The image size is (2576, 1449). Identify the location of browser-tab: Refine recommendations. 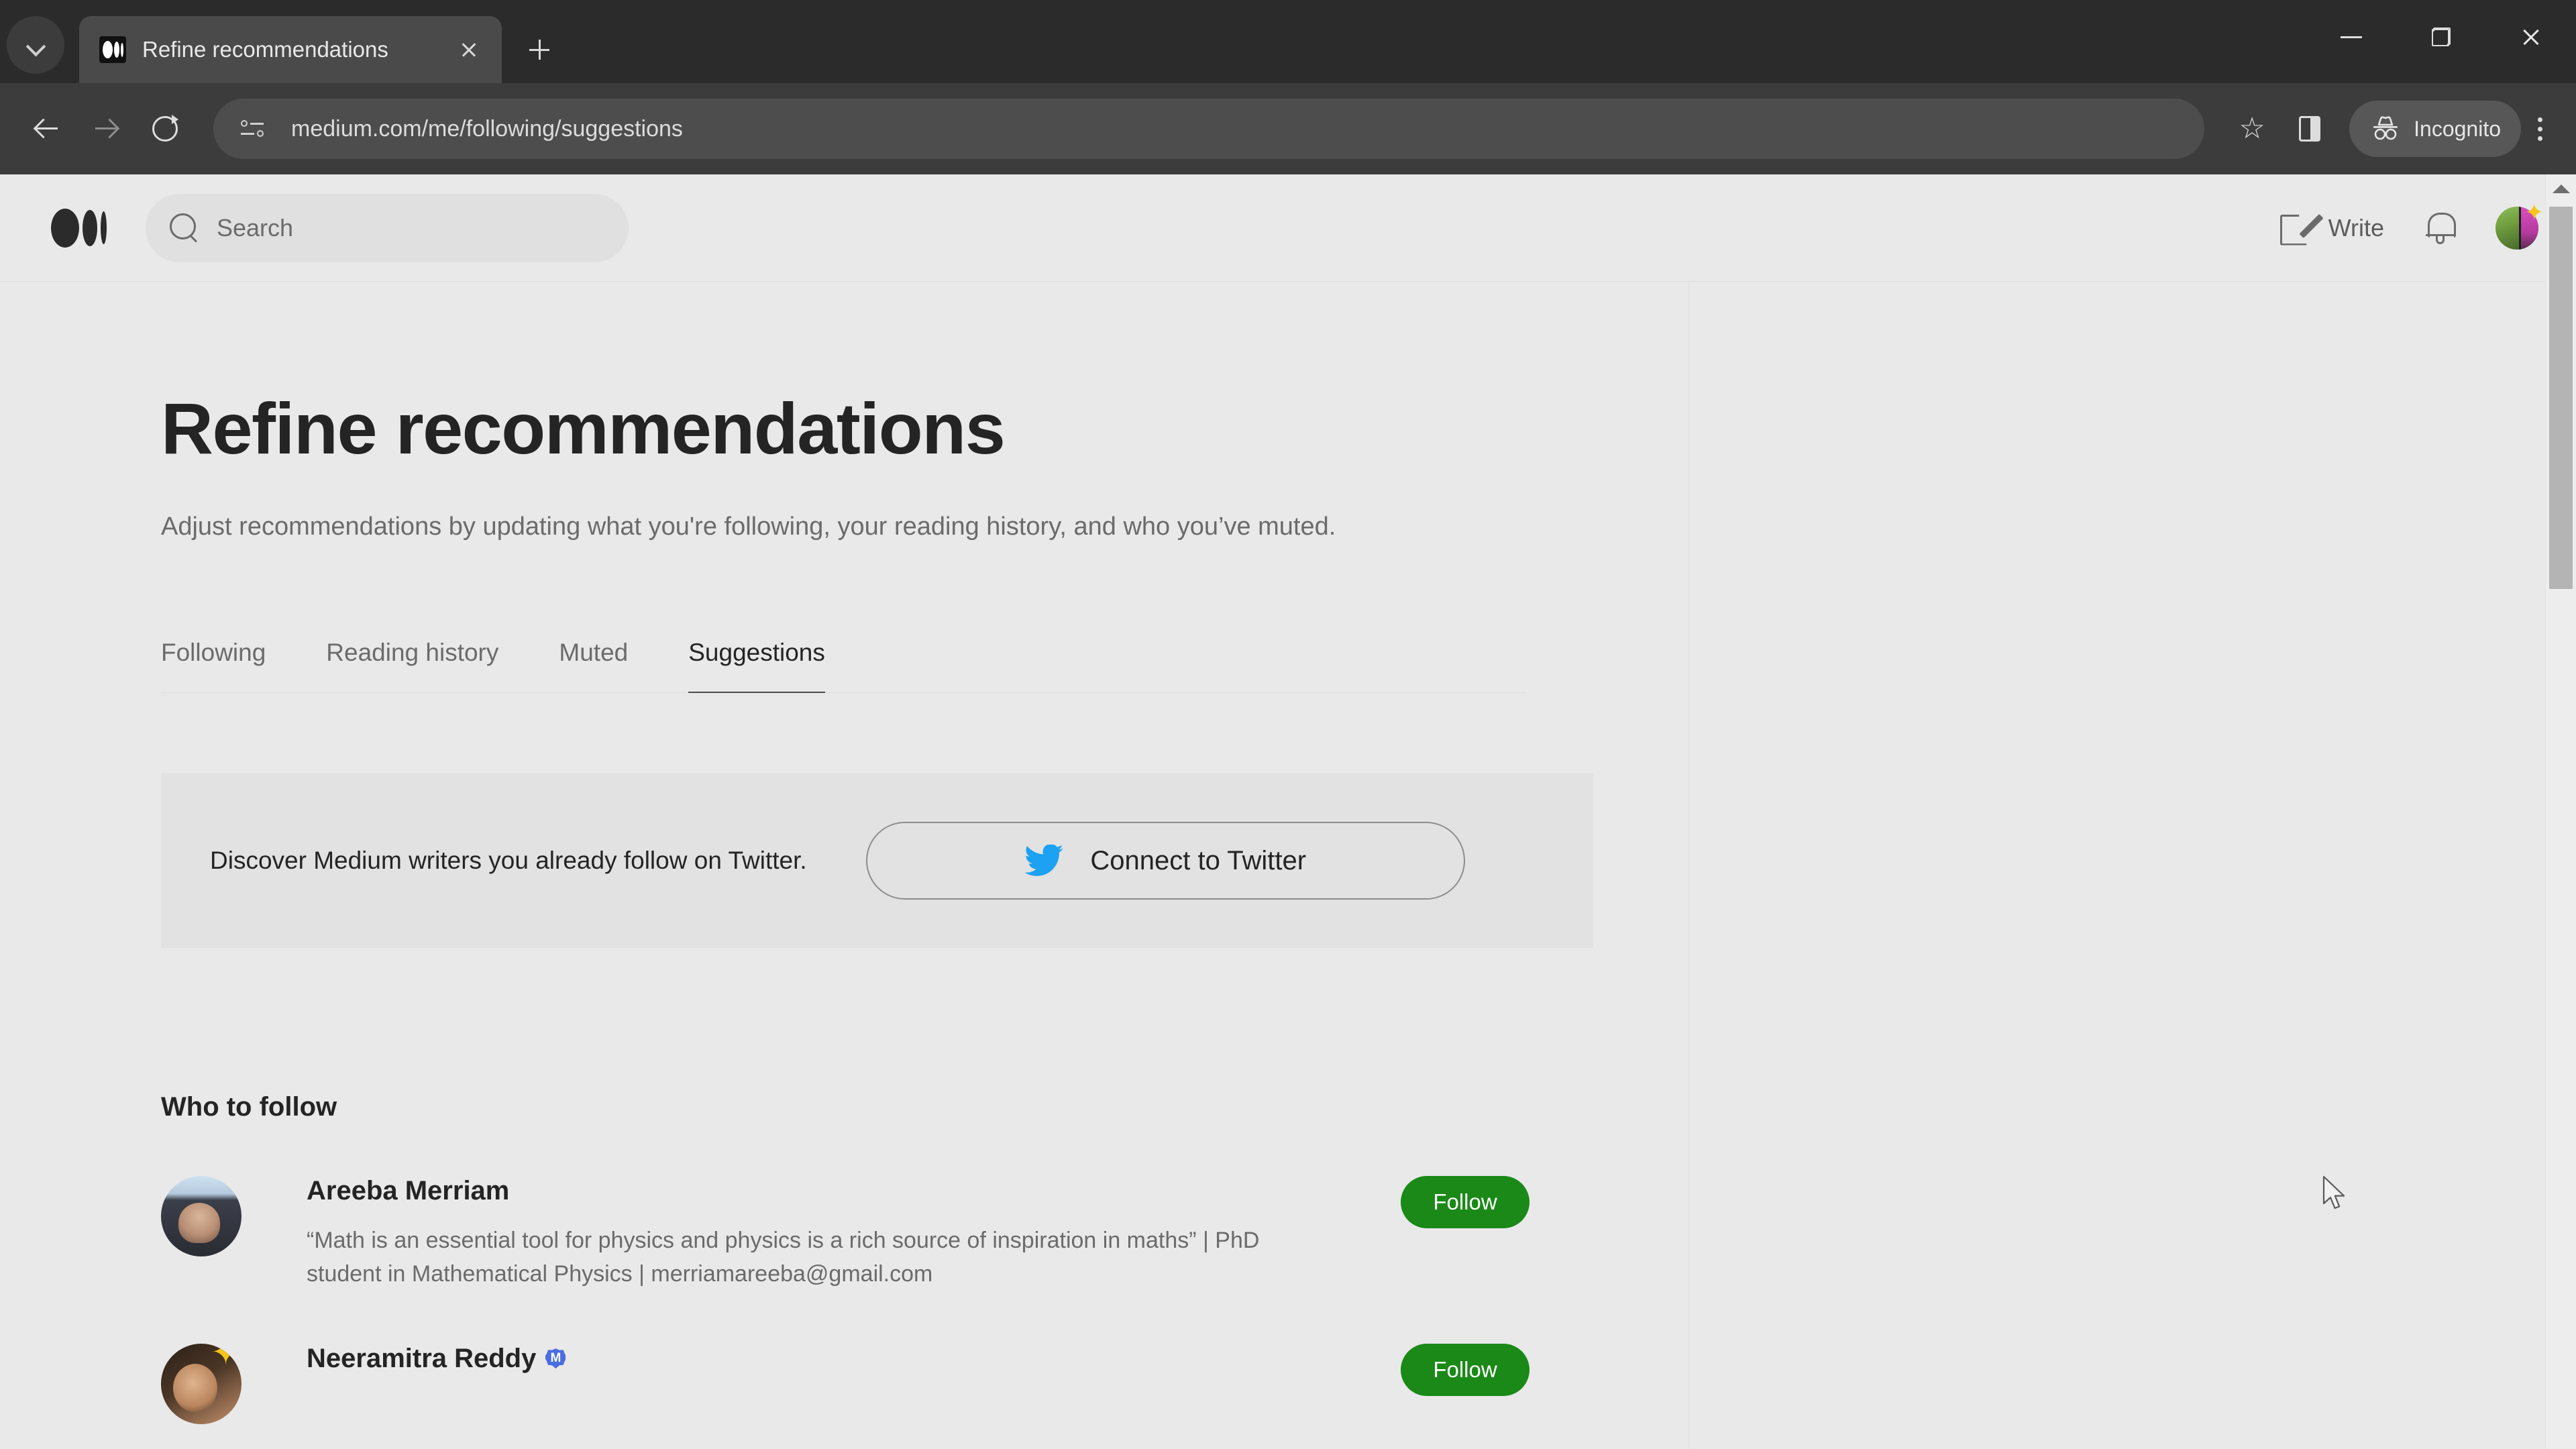
(290, 49).